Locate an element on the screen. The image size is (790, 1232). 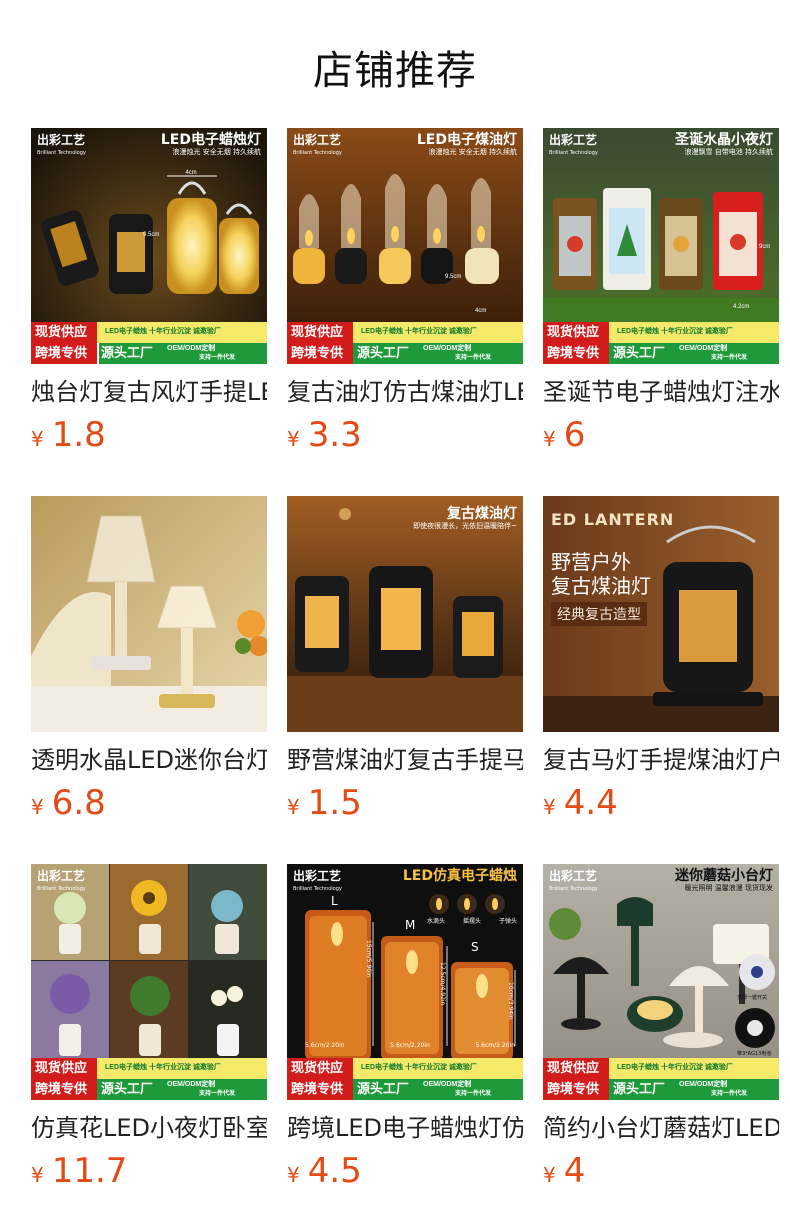
product-price: ¥4 is located at coordinates (661, 1173).